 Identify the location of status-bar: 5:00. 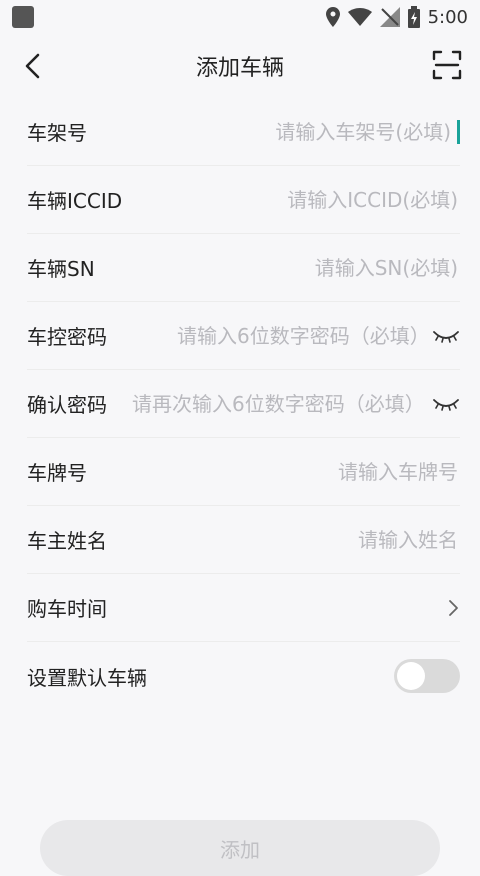
(240, 17).